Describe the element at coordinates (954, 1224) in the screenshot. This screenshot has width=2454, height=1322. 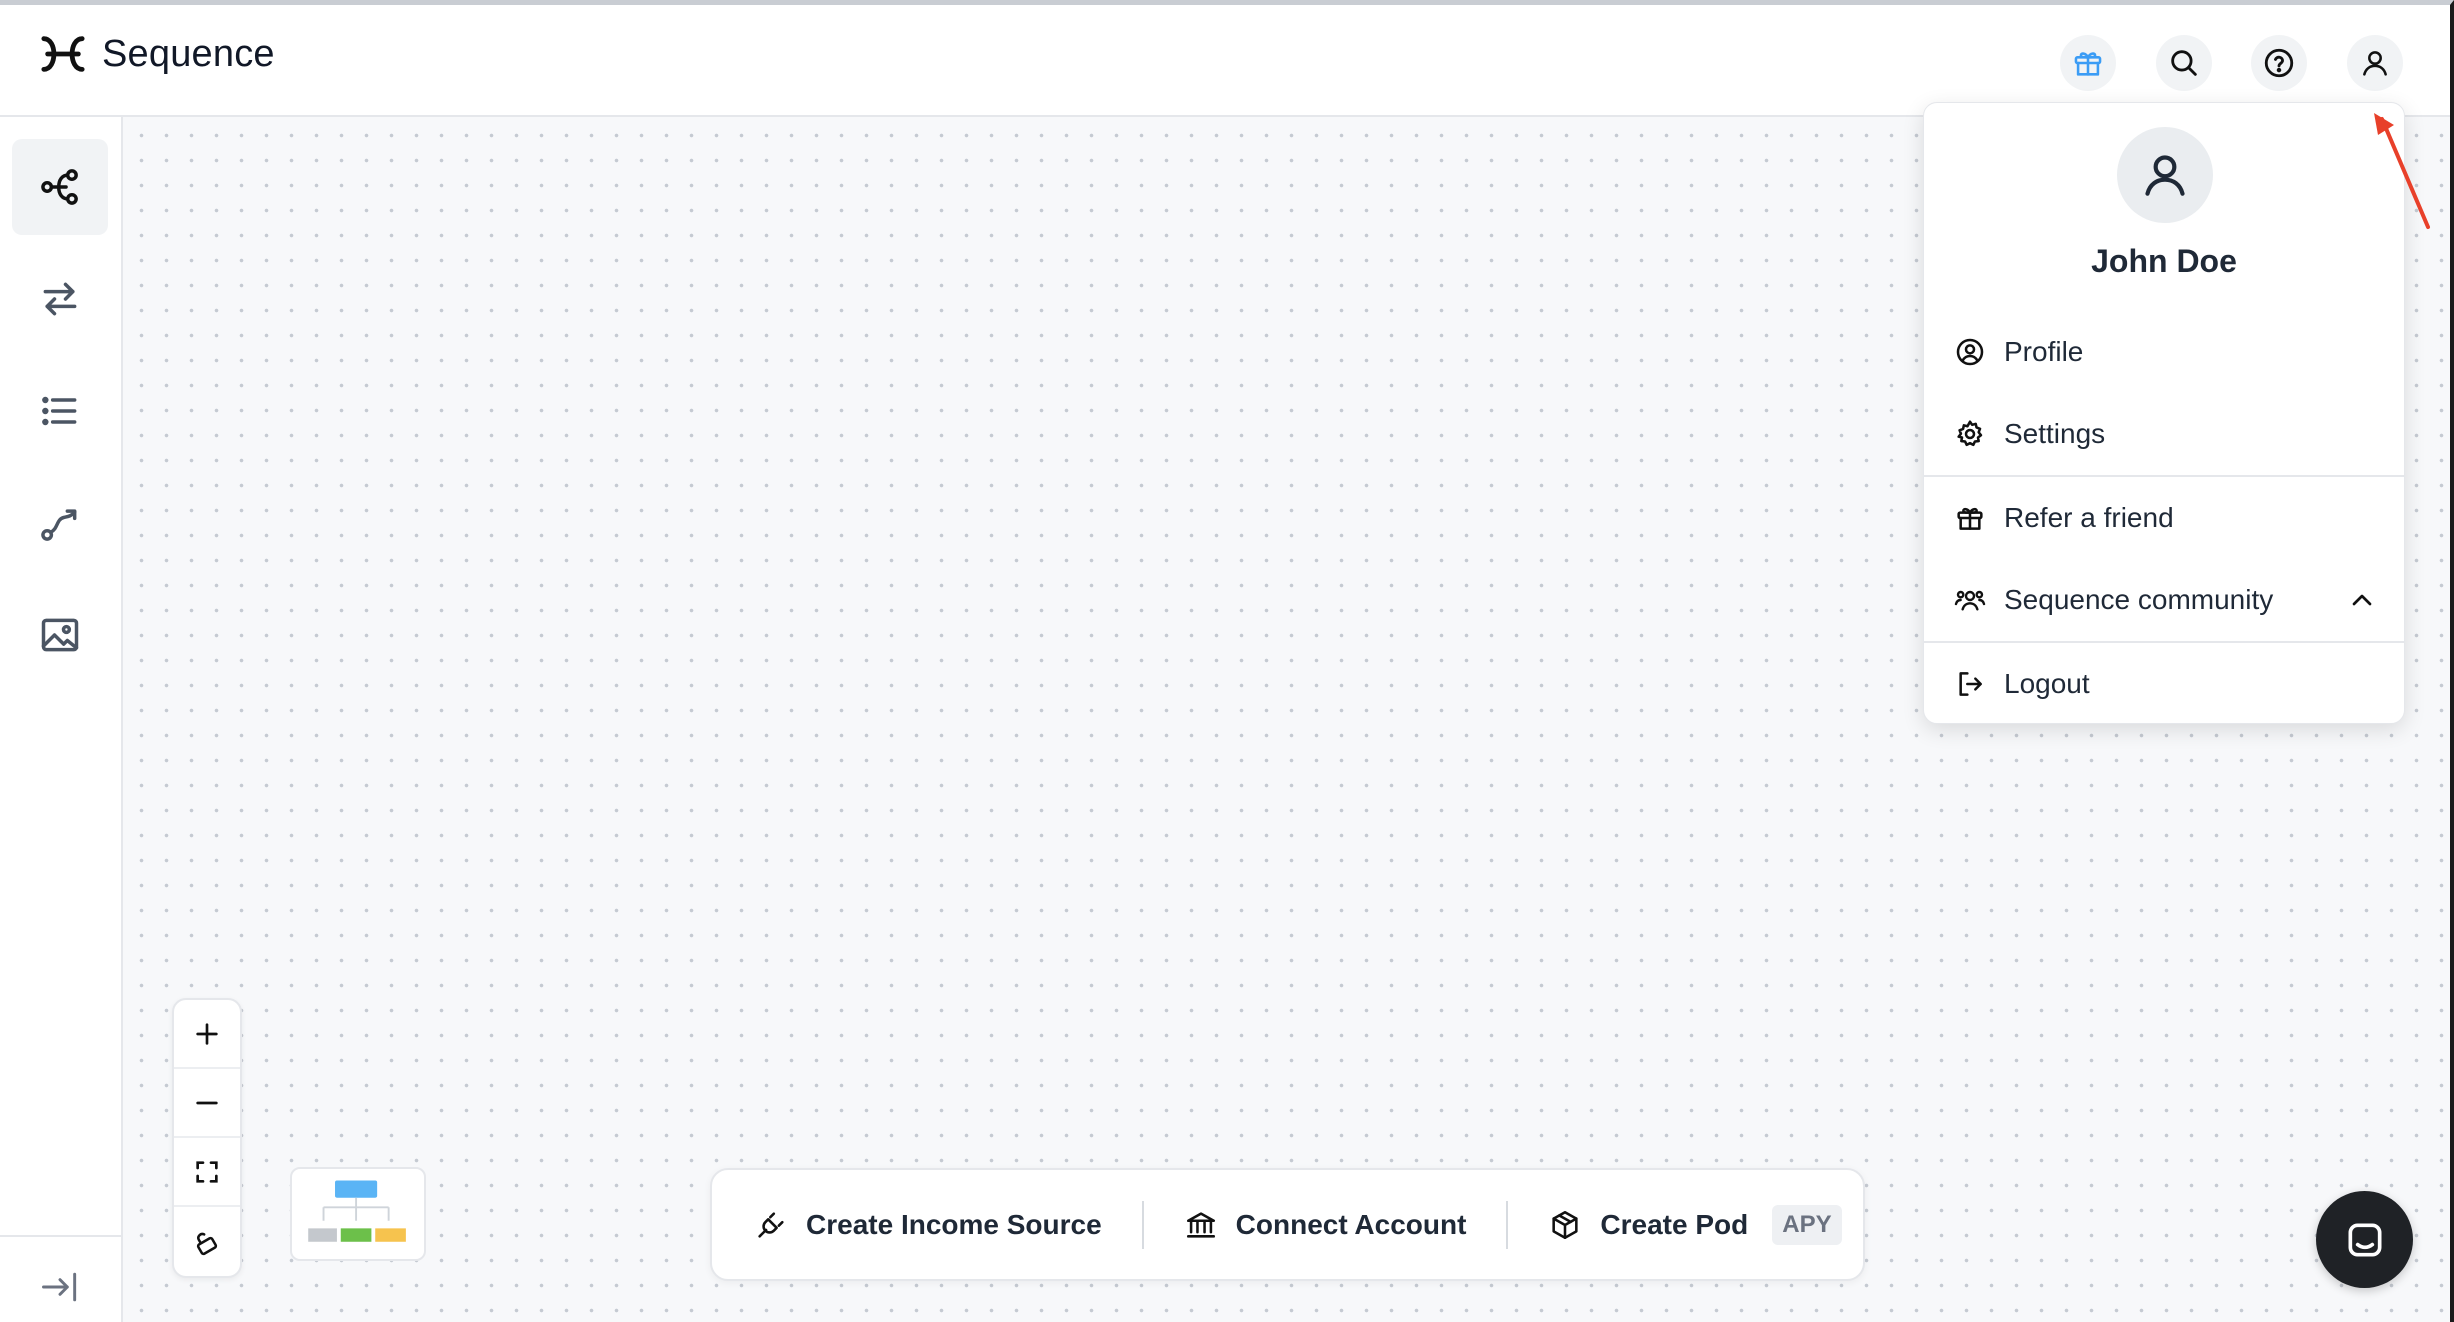
I see `create-income-source-label: Create Income Source` at that location.